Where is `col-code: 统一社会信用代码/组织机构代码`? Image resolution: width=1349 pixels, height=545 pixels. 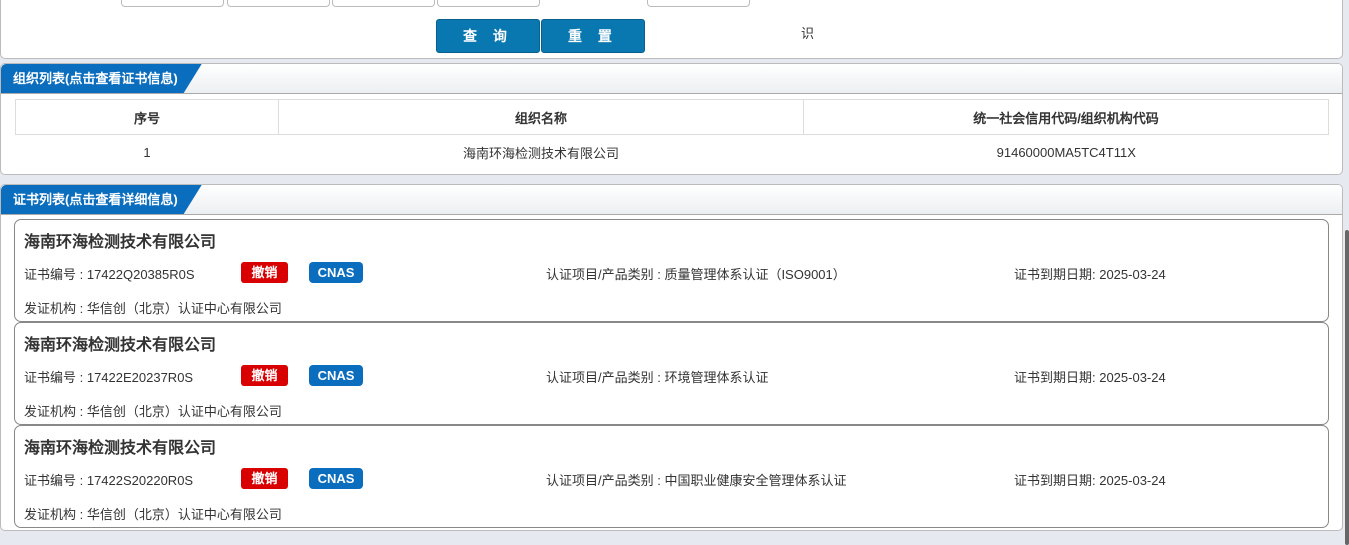 col-code: 统一社会信用代码/组织机构代码 is located at coordinates (1066, 117).